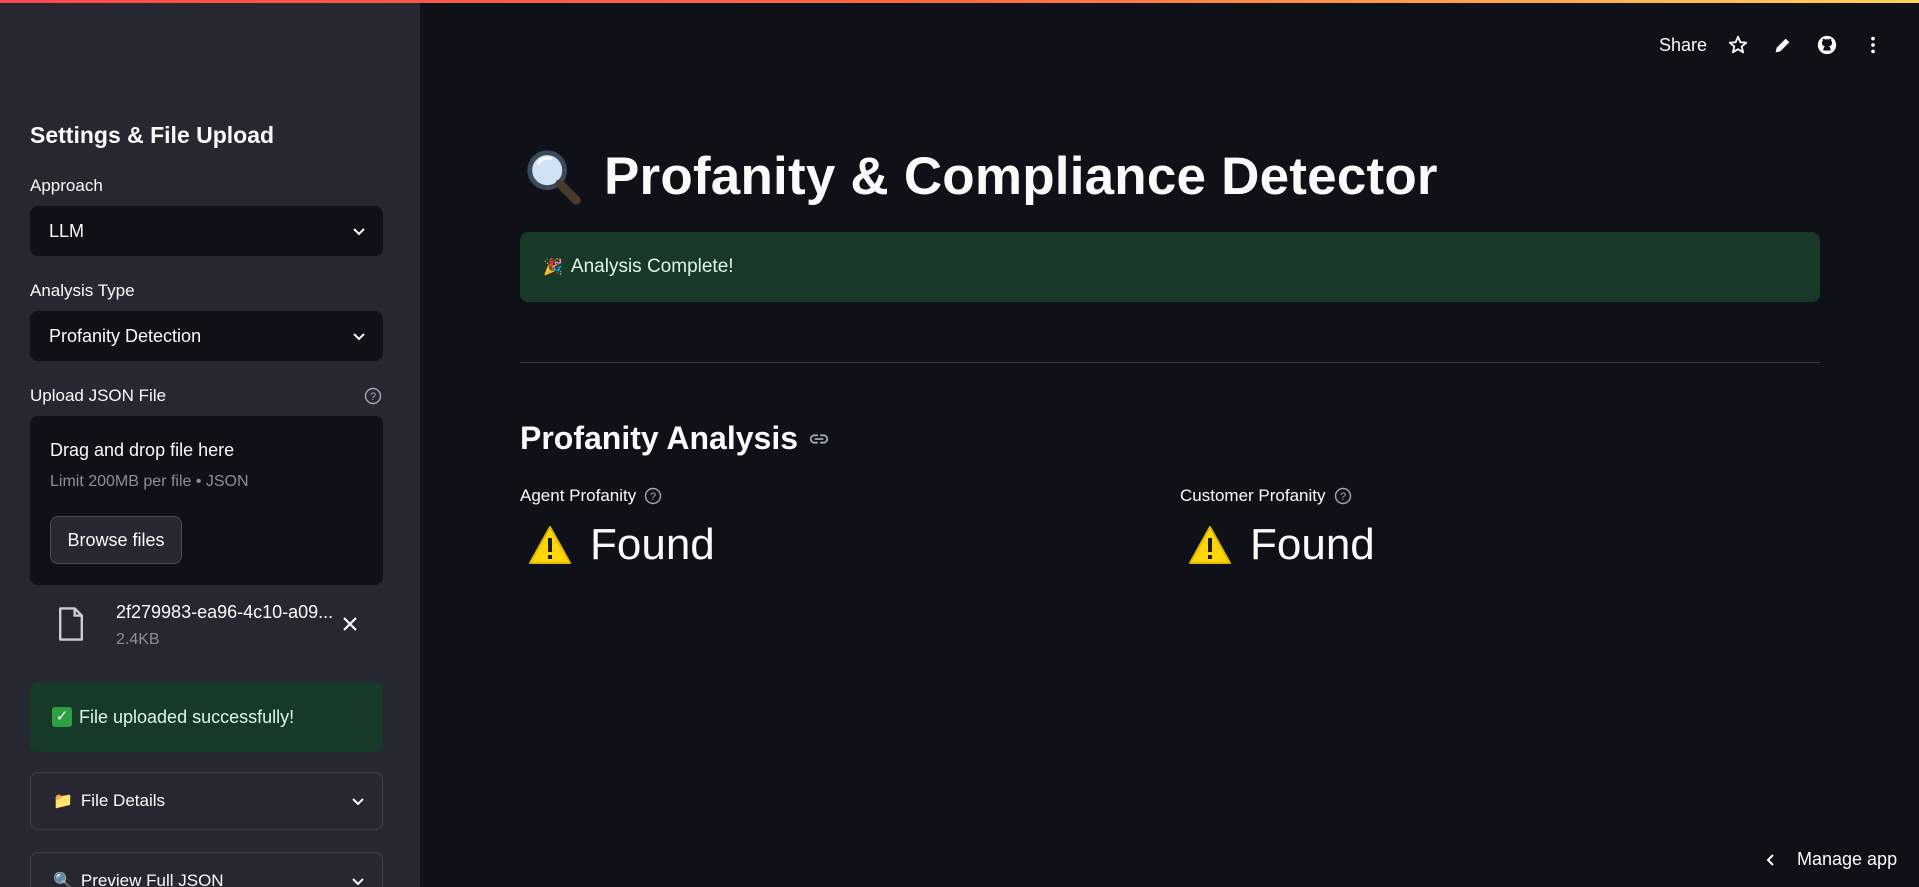 This screenshot has height=887, width=1919. What do you see at coordinates (1783, 45) in the screenshot?
I see `pencil-icon` at bounding box center [1783, 45].